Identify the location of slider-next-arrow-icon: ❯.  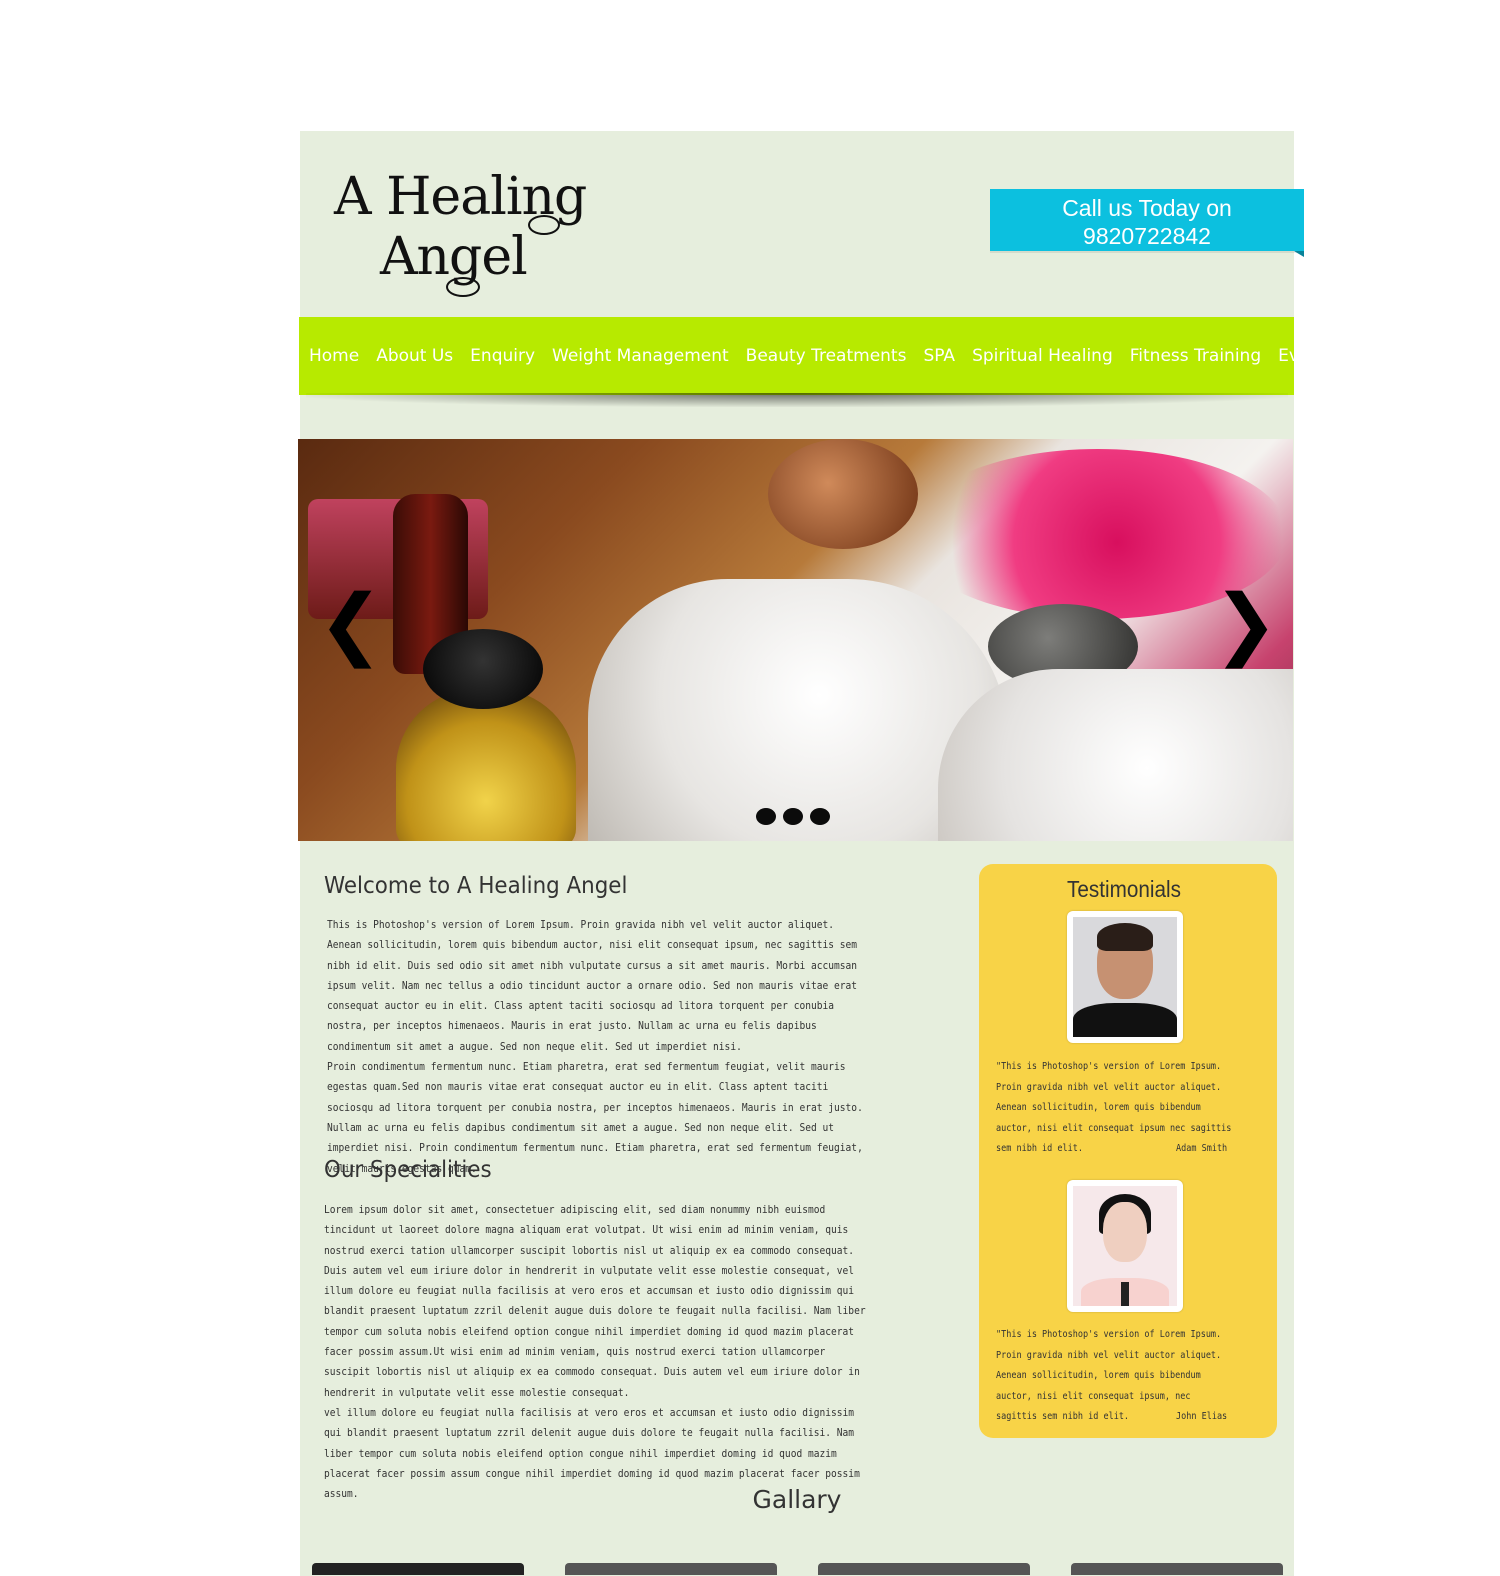
(1245, 624).